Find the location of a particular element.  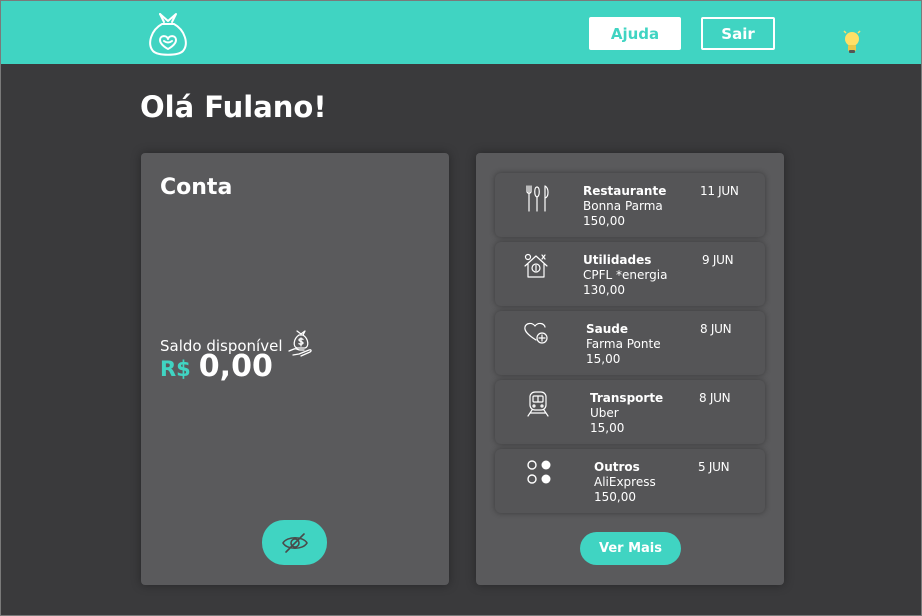

lightbulb-icon is located at coordinates (852, 42).